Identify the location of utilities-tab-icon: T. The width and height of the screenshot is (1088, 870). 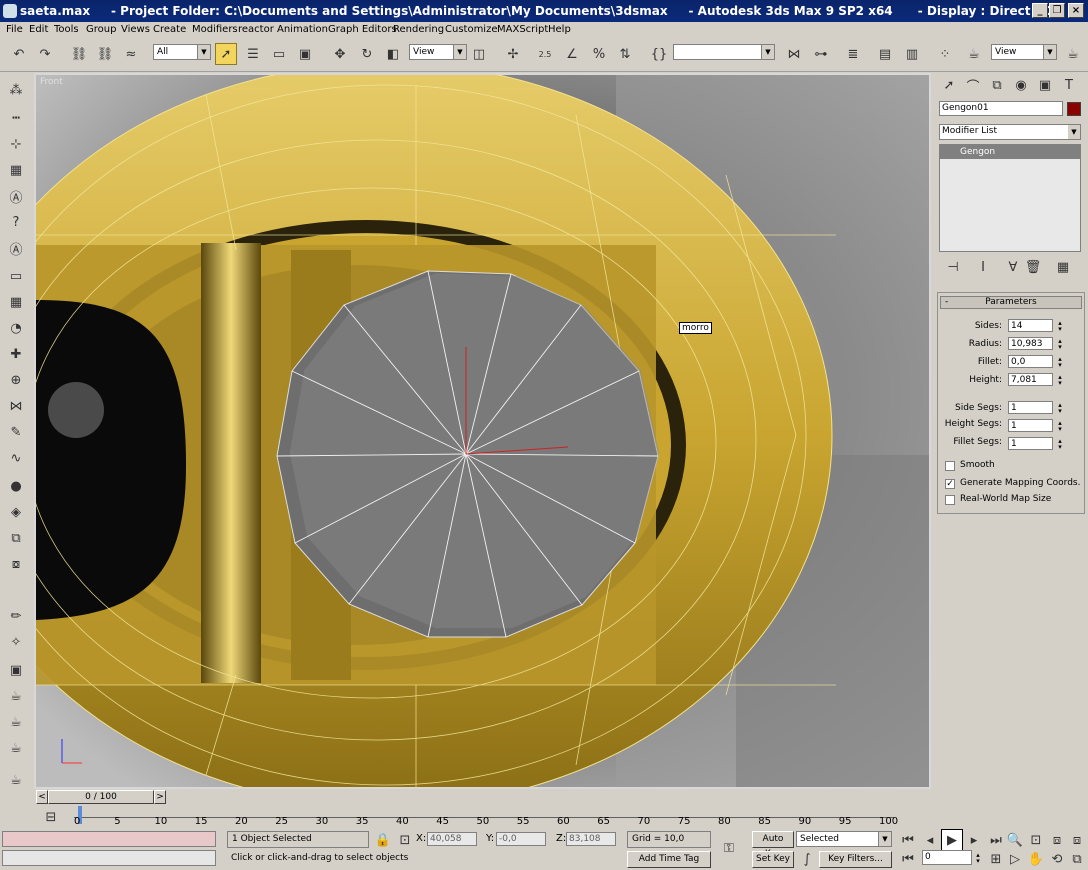
(1069, 85).